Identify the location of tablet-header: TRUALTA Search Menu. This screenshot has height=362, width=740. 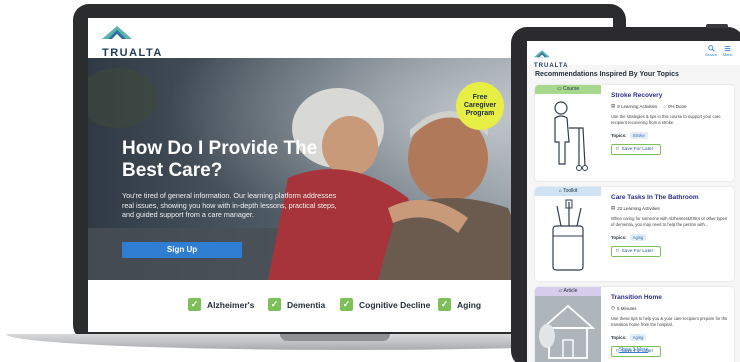
(633, 55).